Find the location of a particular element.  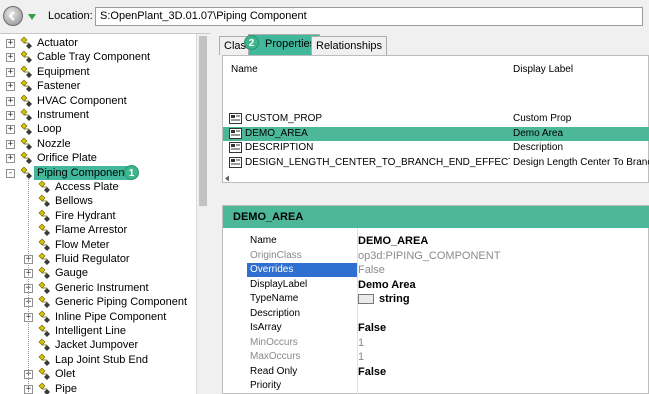

tree-item: + Instrument is located at coordinates (98, 115).